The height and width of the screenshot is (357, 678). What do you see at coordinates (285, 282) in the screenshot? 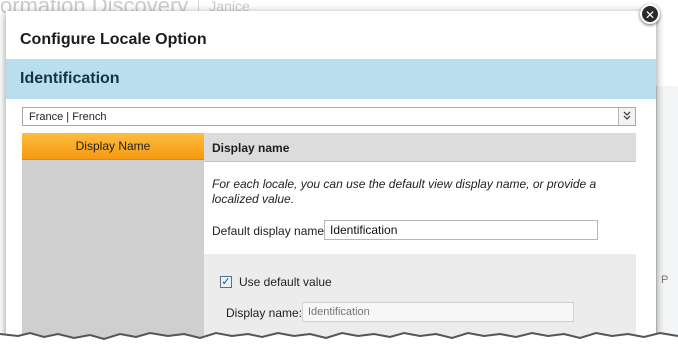
I see `use-default-label: Use default value` at bounding box center [285, 282].